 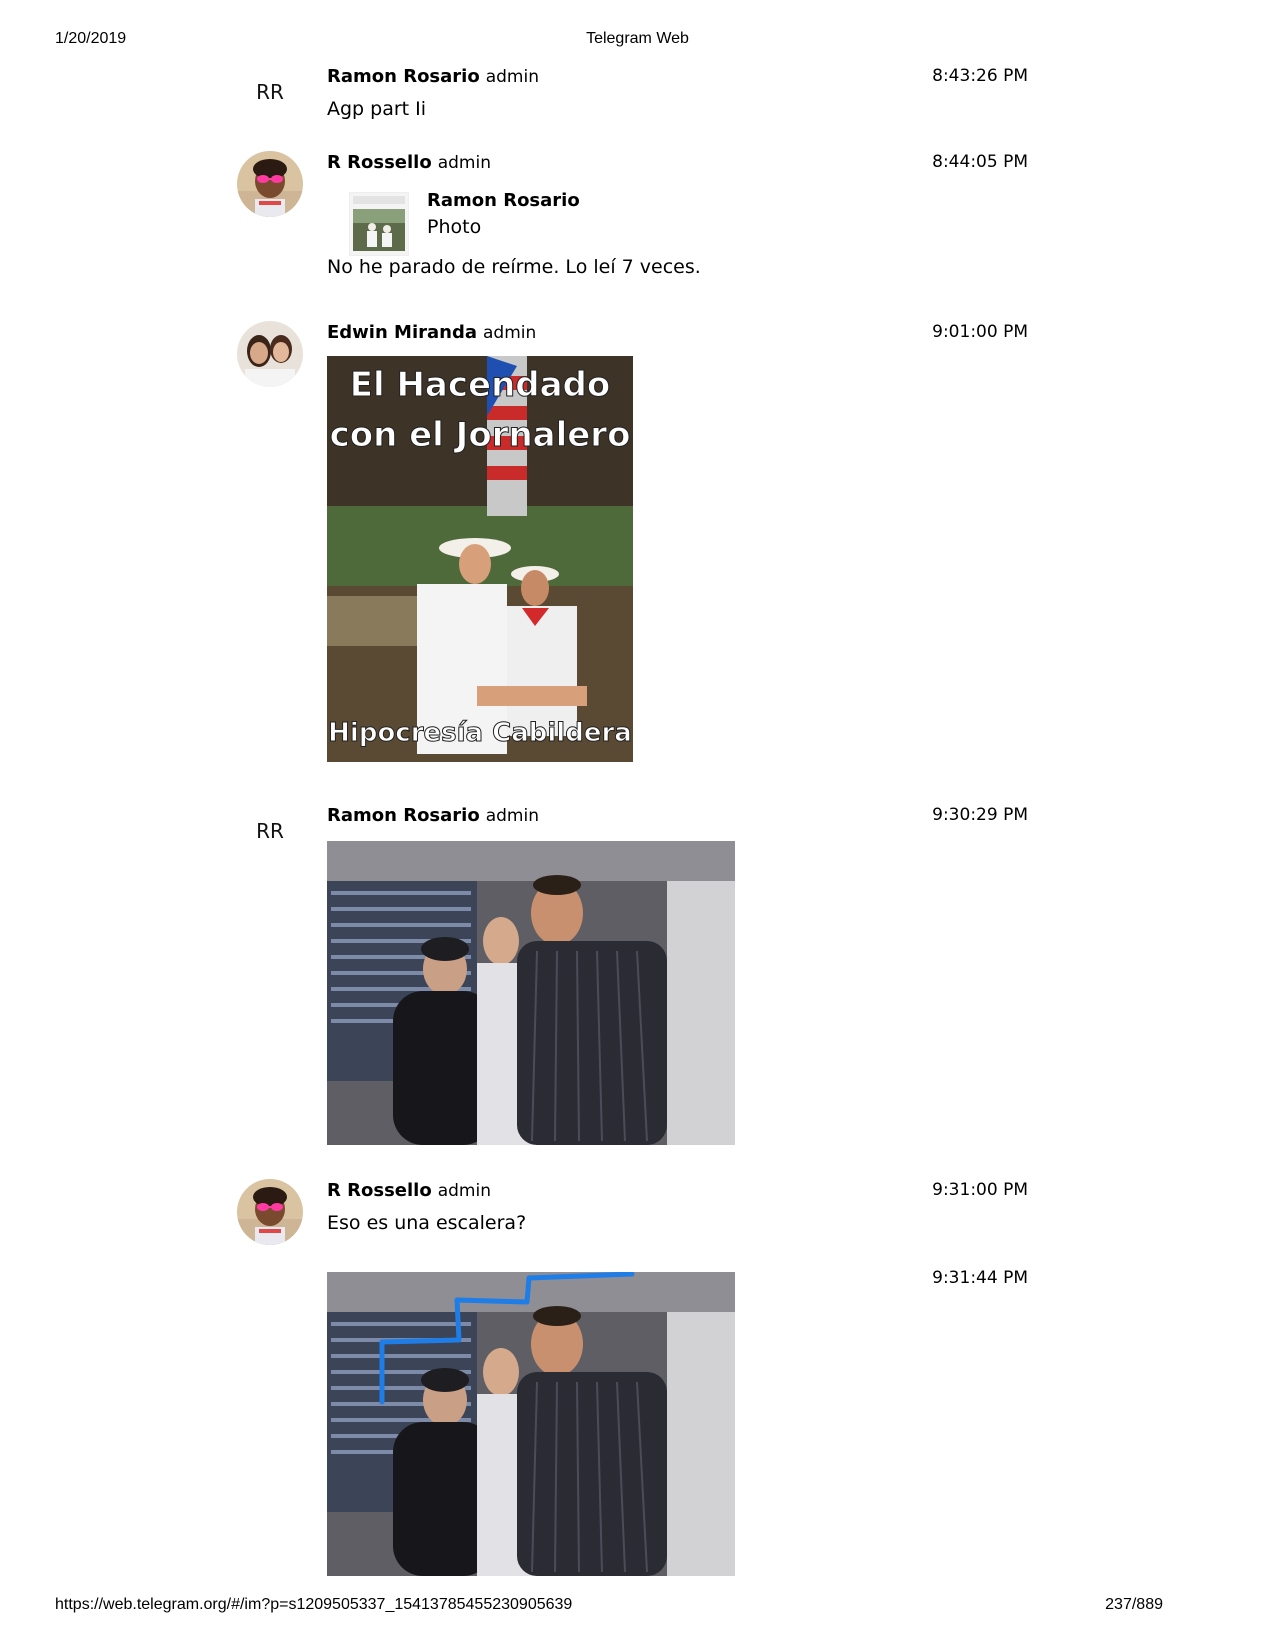 What do you see at coordinates (980, 815) in the screenshot?
I see `message-time: 9:30:29 PM` at bounding box center [980, 815].